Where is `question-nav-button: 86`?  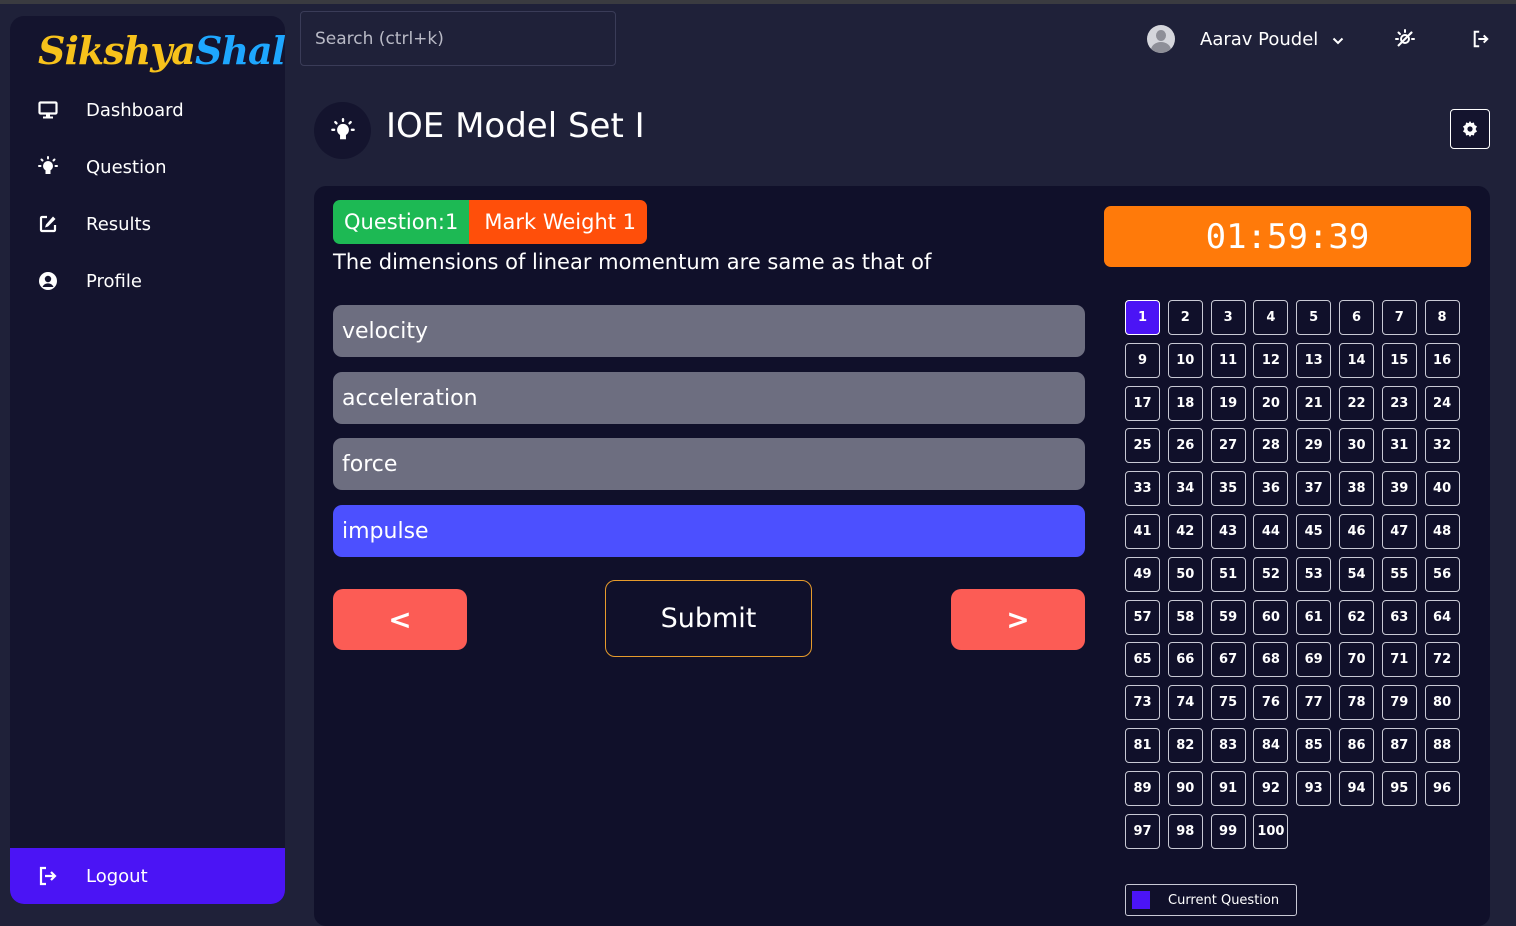 question-nav-button: 86 is located at coordinates (1356, 745).